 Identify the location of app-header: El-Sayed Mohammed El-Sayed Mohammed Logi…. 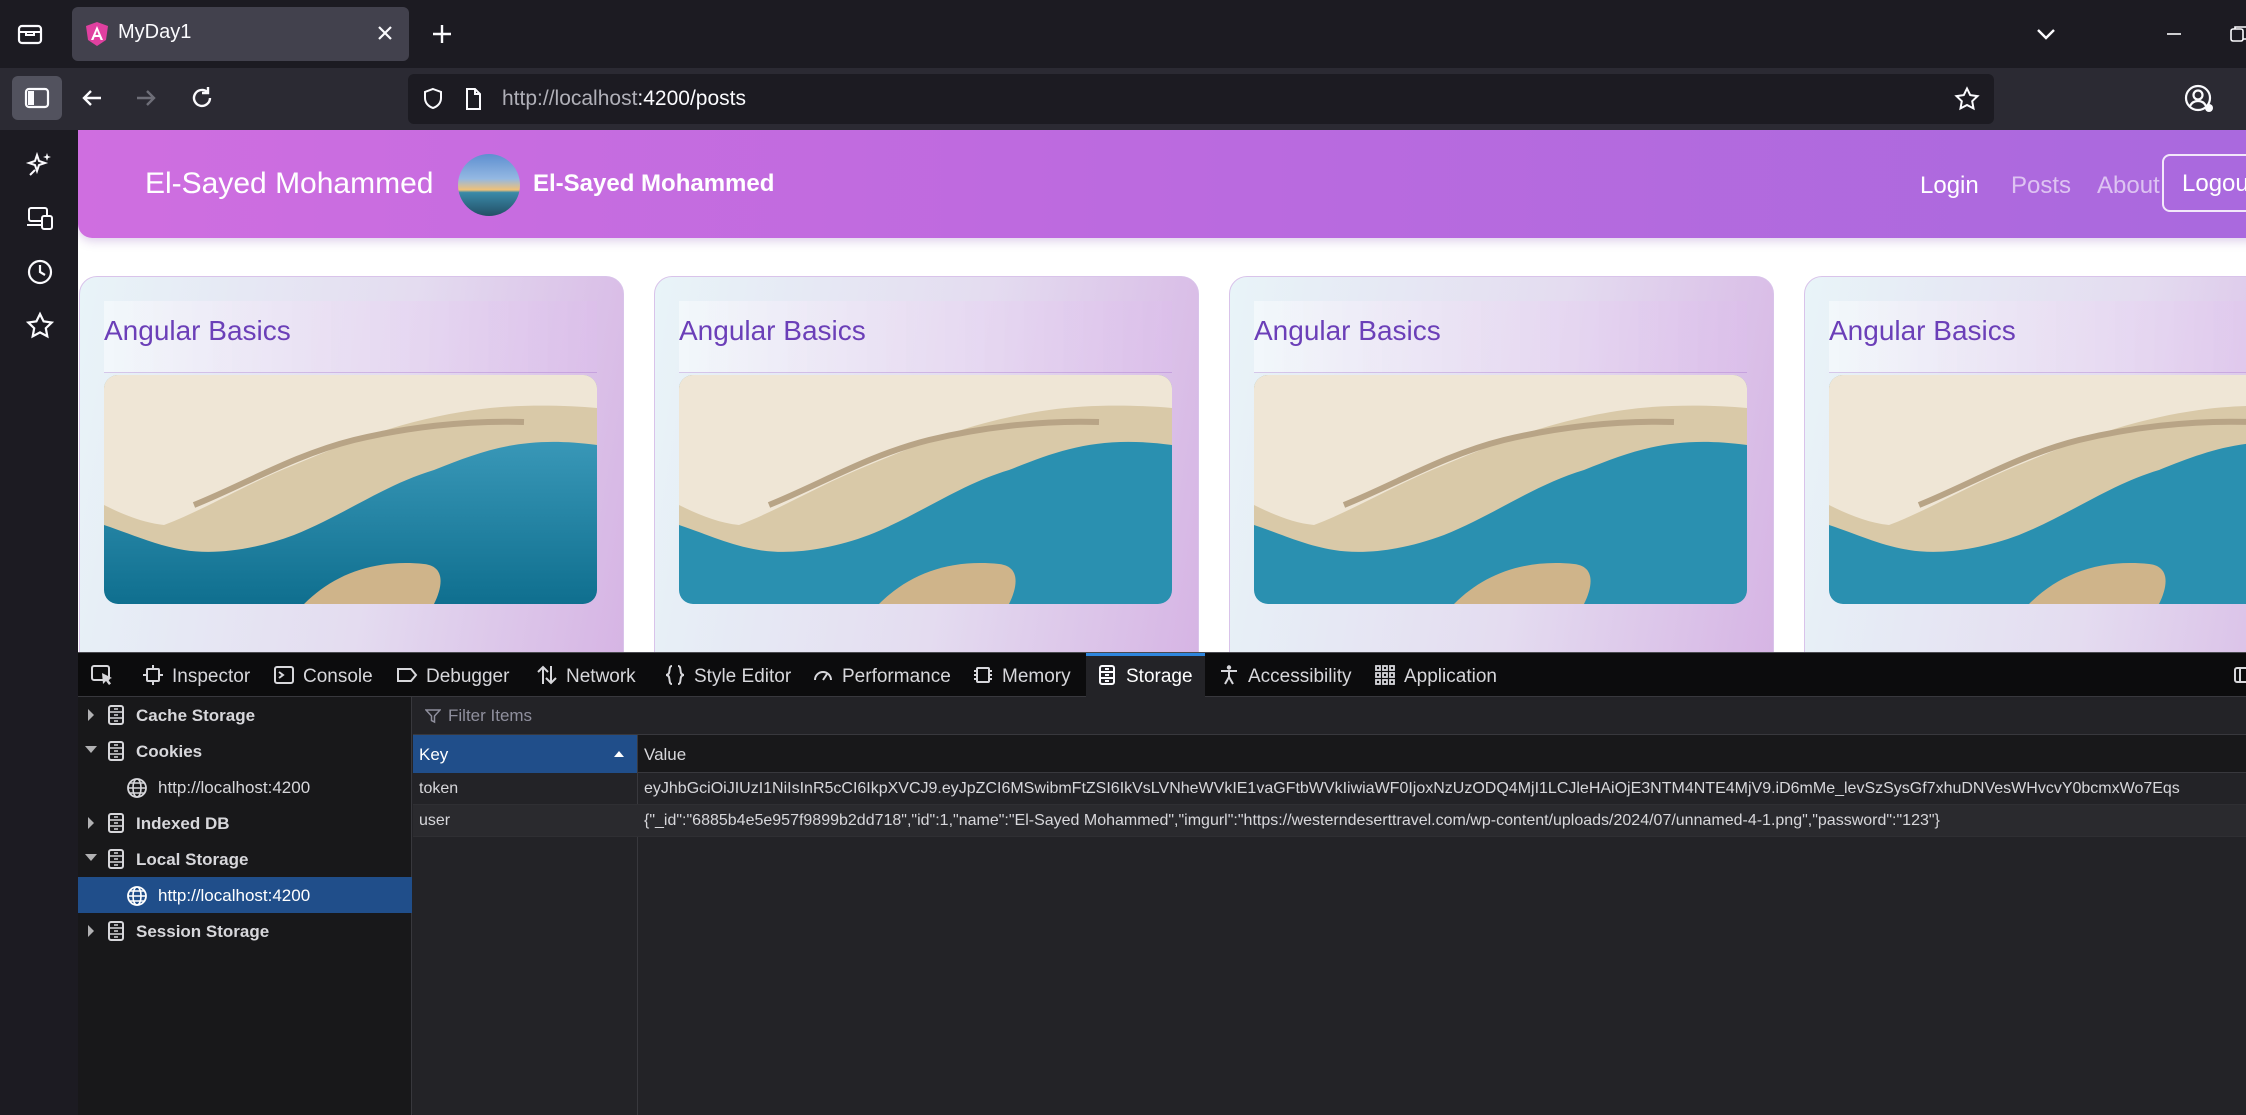
(1162, 184).